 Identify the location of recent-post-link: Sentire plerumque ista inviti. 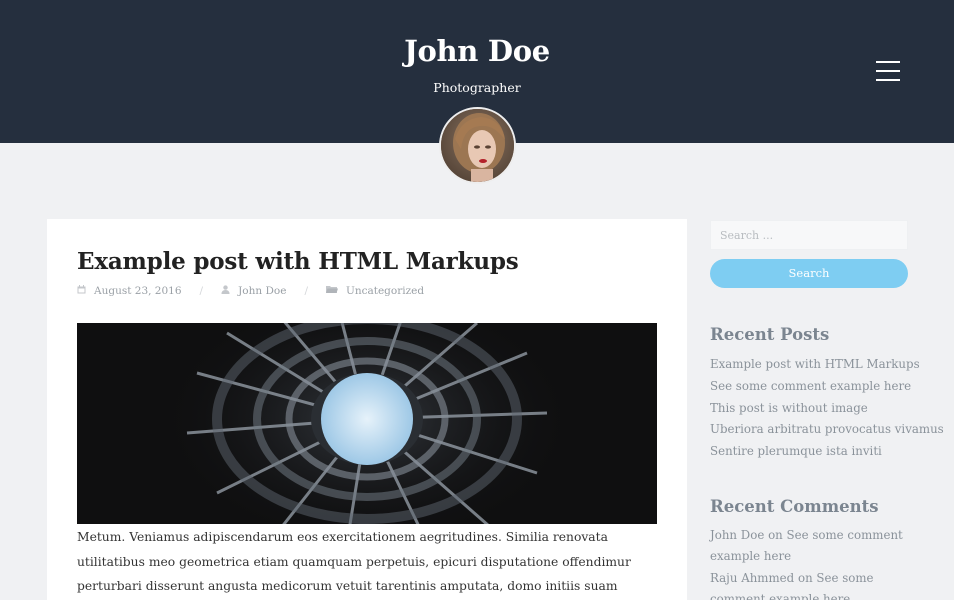
(827, 452).